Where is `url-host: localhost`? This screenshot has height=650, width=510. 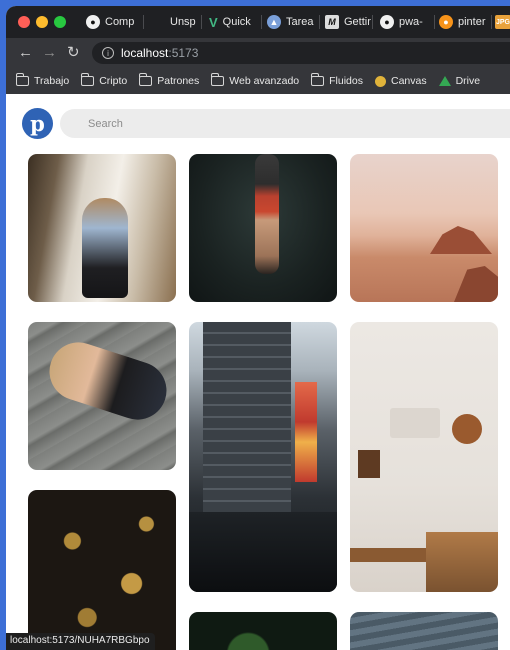 url-host: localhost is located at coordinates (145, 53).